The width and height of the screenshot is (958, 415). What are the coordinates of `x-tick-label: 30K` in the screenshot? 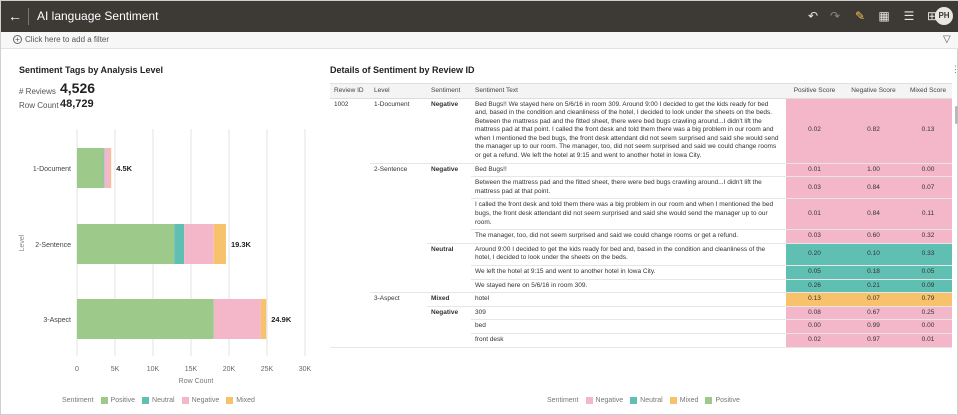 It's located at (305, 369).